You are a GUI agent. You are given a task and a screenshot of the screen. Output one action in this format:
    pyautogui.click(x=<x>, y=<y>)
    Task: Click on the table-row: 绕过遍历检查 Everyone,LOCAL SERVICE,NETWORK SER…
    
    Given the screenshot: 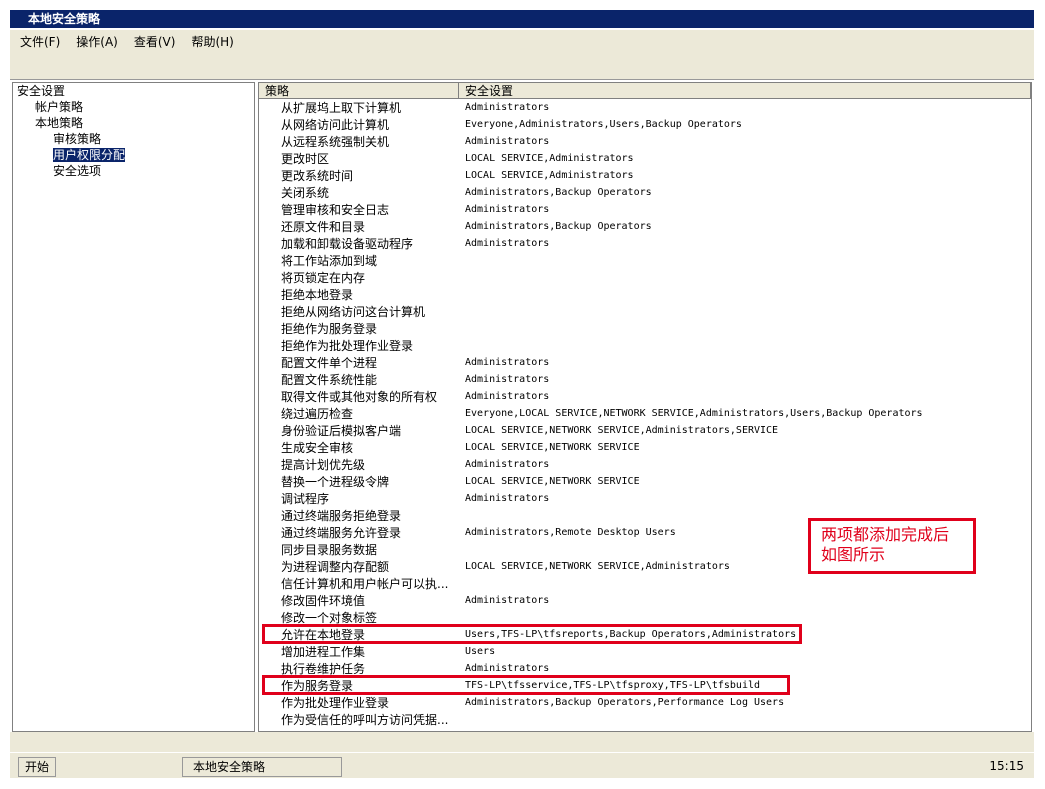 What is the action you would take?
    pyautogui.click(x=645, y=413)
    